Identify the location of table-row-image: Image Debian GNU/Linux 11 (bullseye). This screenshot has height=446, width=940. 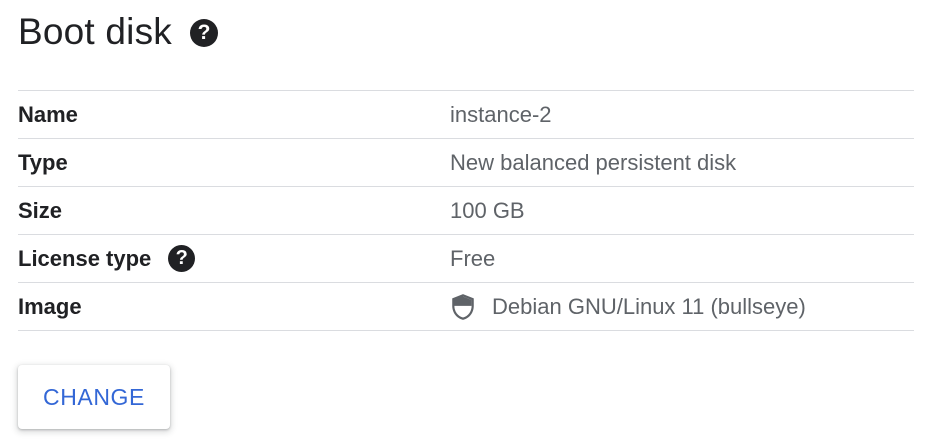
(466, 307).